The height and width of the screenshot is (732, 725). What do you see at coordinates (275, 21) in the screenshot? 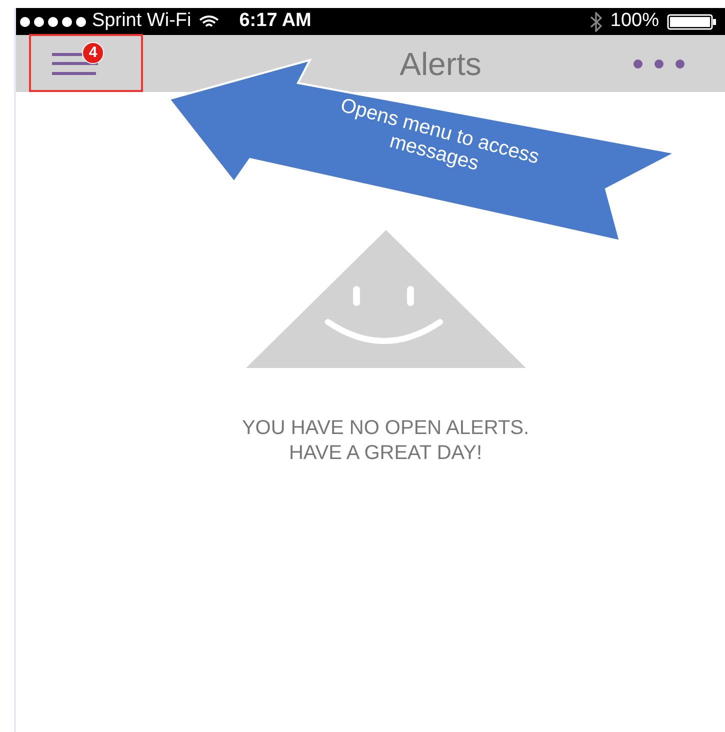
I see `status-time: 6:17 AM` at bounding box center [275, 21].